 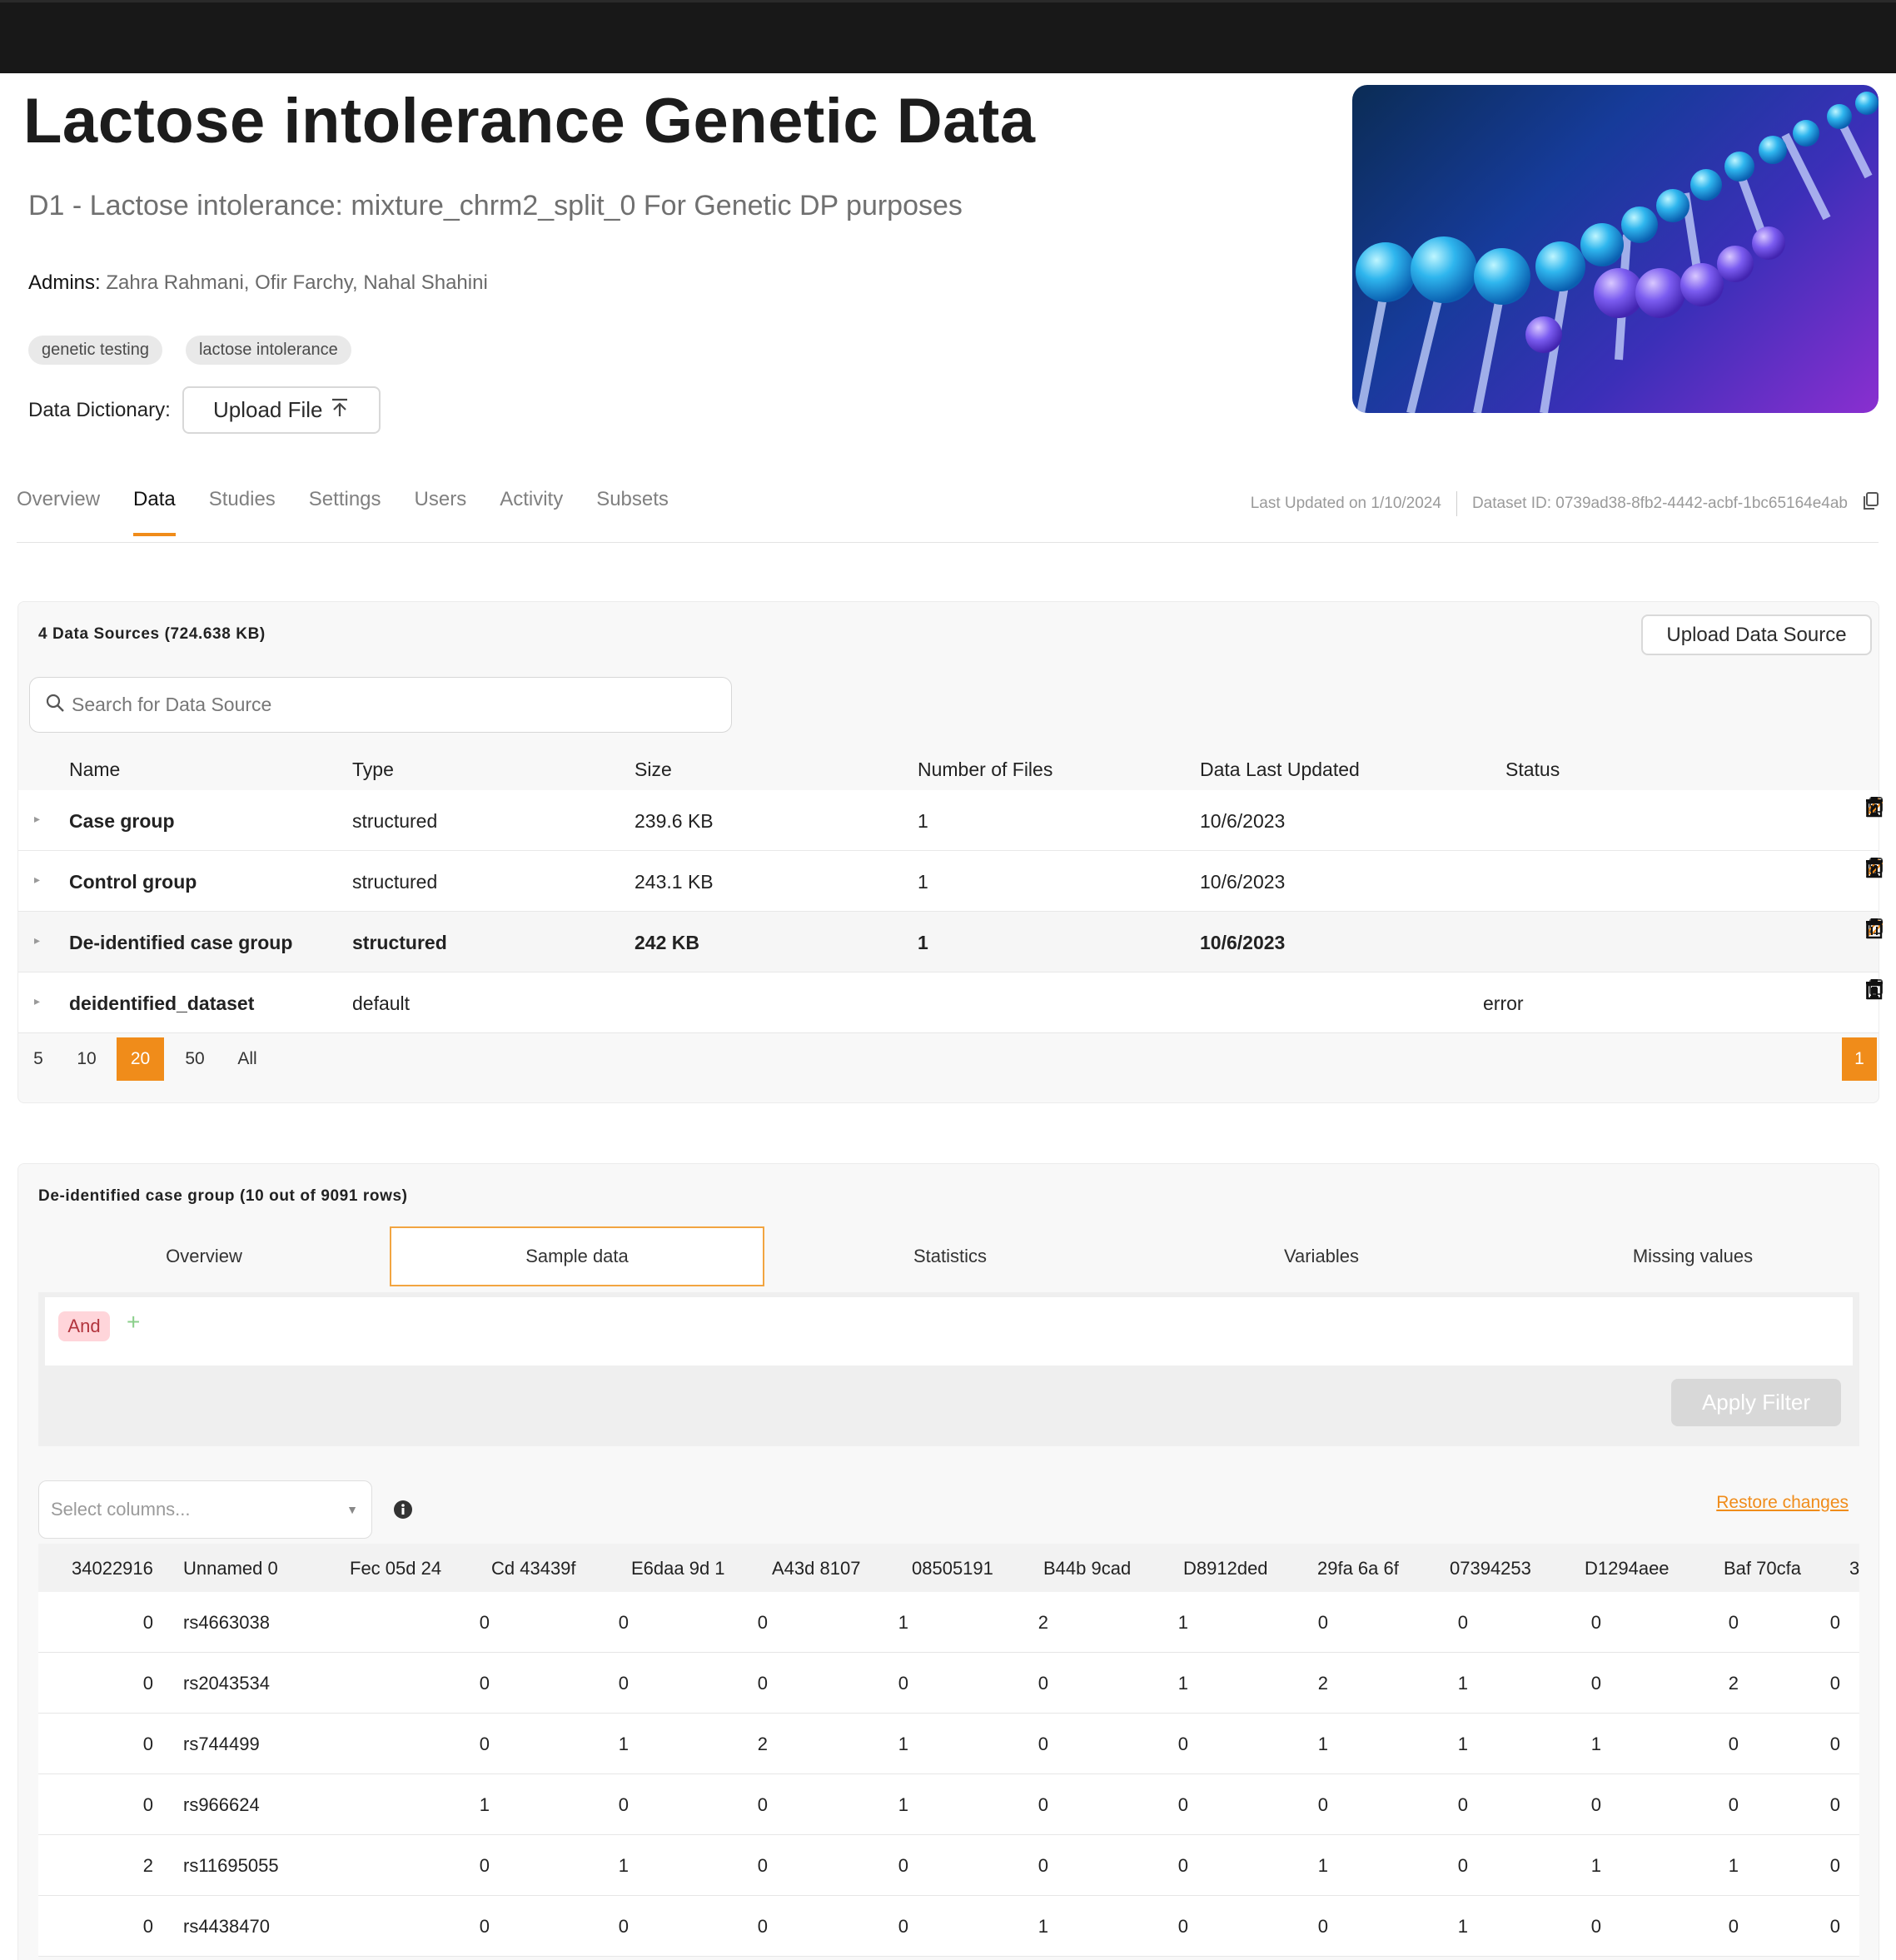 I want to click on col-header: 34022916, so click(x=112, y=1569).